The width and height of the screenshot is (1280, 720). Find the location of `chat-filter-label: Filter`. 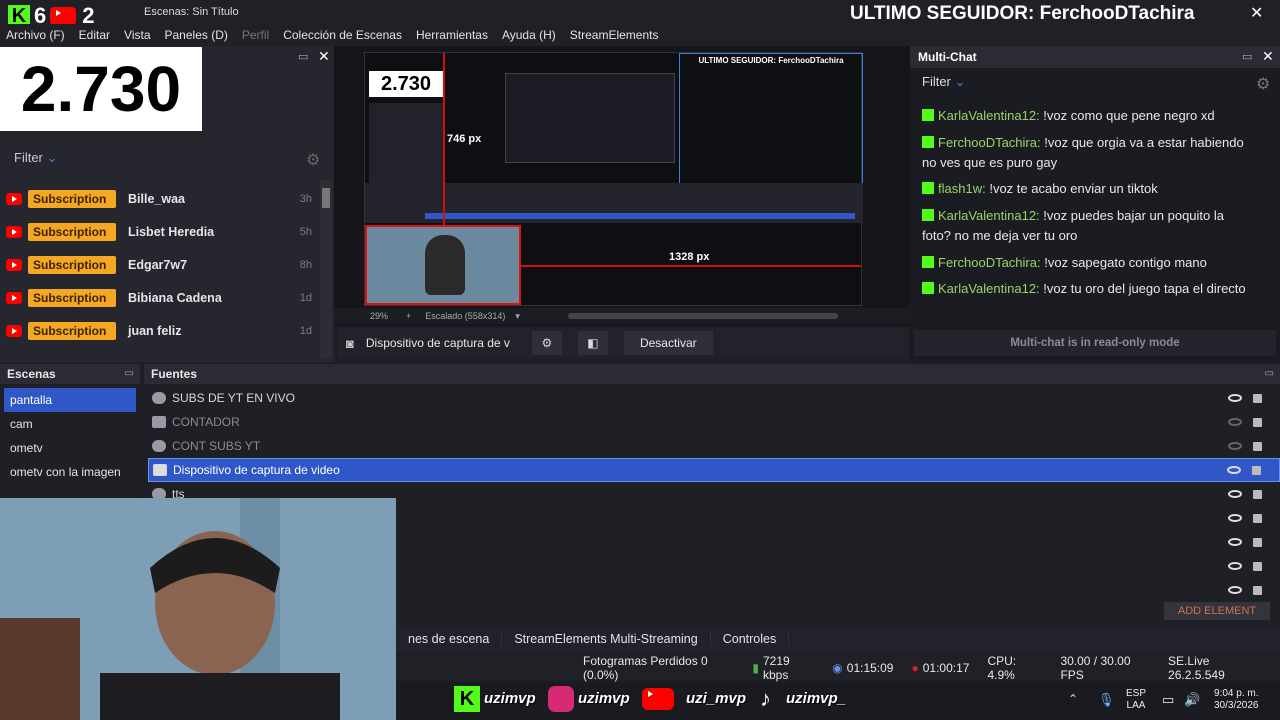

chat-filter-label: Filter is located at coordinates (936, 81).